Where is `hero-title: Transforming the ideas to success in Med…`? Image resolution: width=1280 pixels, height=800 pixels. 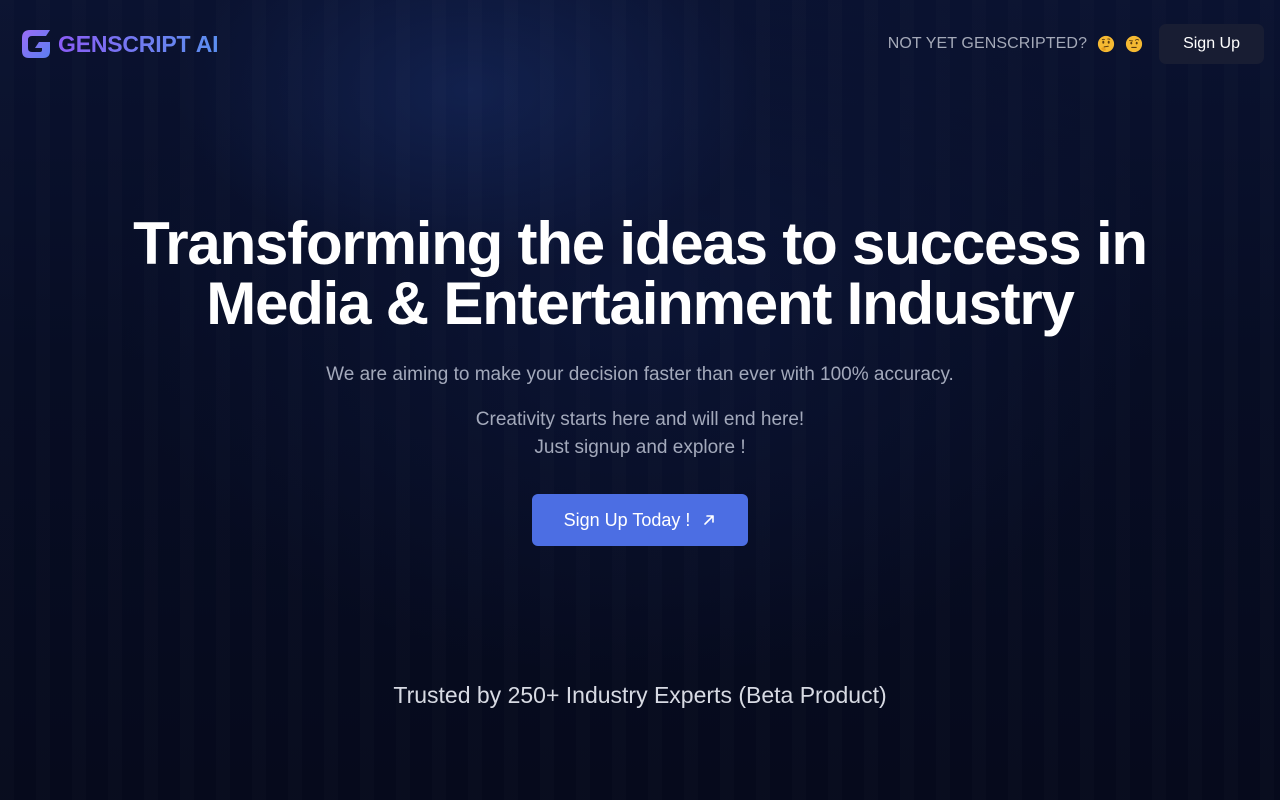
hero-title: Transforming the ideas to success in Med… is located at coordinates (640, 274).